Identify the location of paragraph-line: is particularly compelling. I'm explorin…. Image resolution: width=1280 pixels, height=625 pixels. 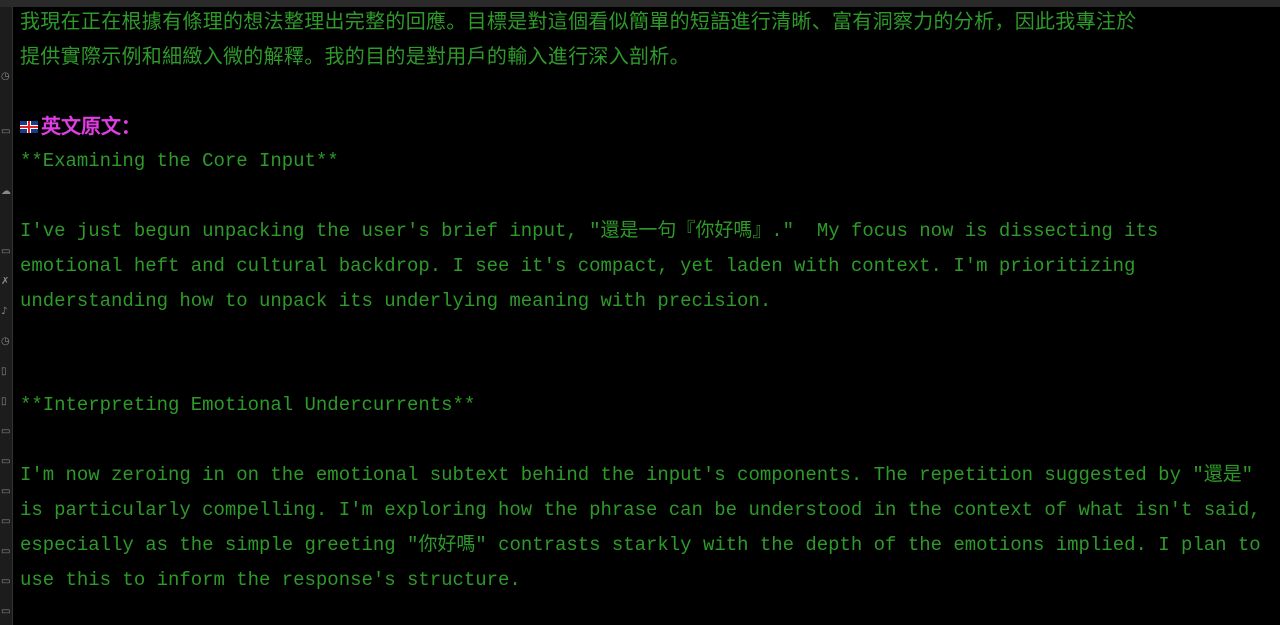
(640, 510).